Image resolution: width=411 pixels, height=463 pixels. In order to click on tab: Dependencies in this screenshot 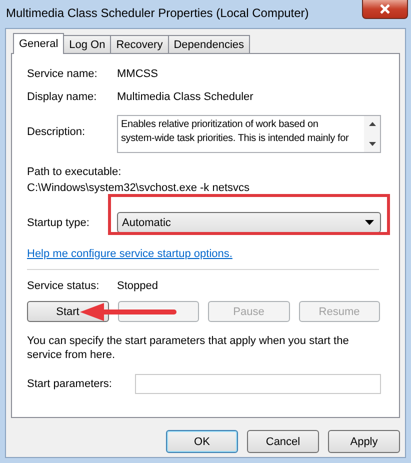, I will do `click(209, 44)`.